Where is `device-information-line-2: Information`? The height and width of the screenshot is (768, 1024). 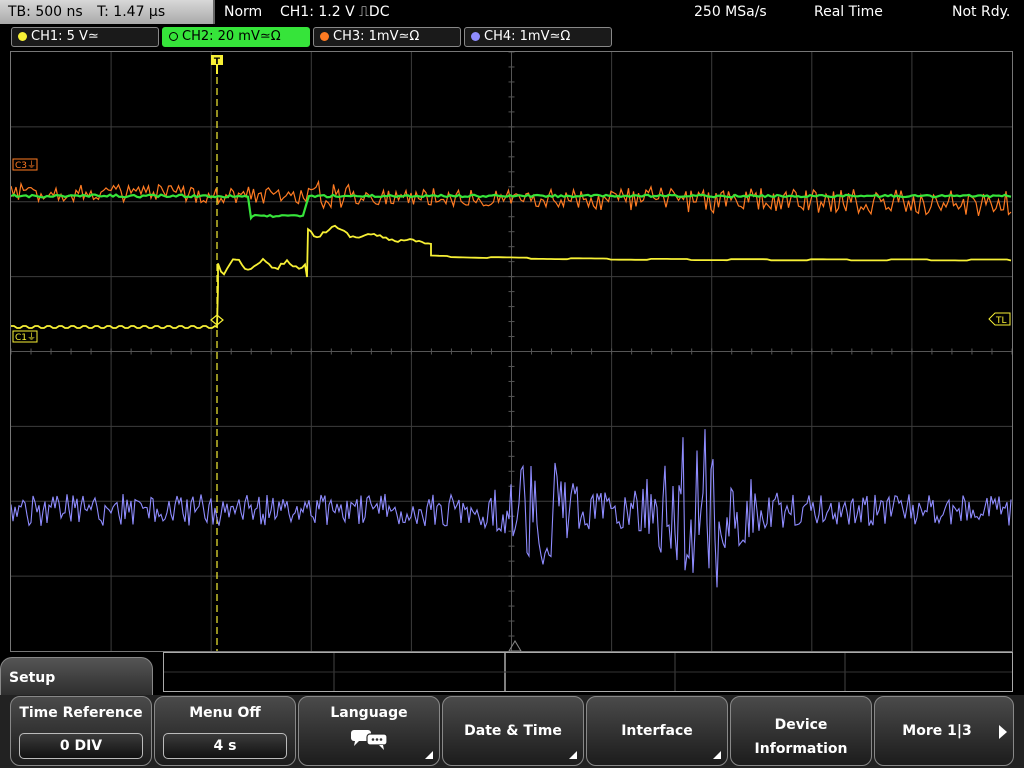
device-information-line-2: Information is located at coordinates (801, 749).